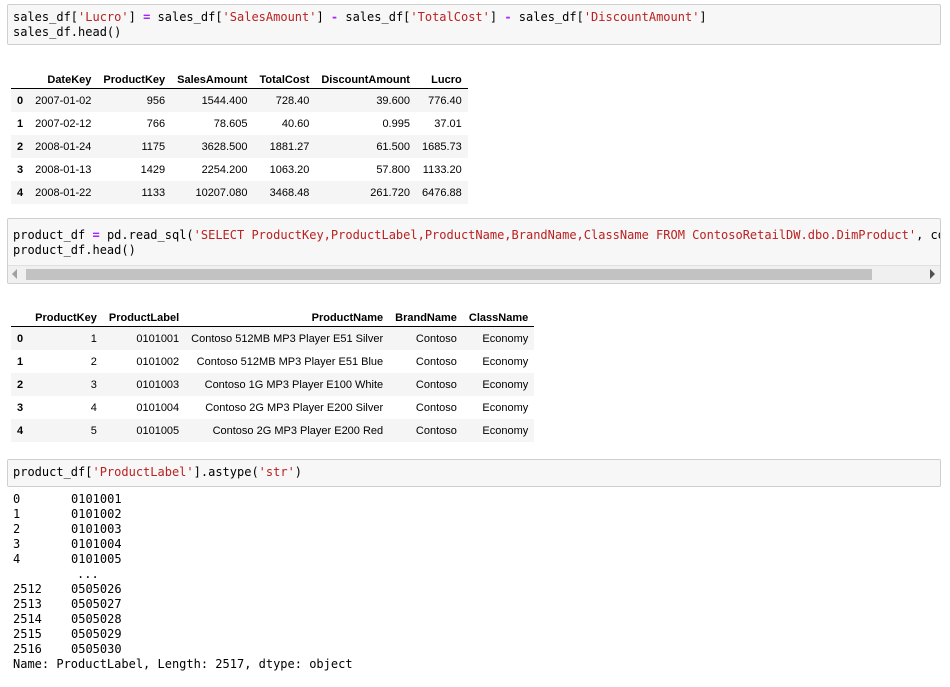  What do you see at coordinates (224, 169) in the screenshot?
I see `table-cell: 2254.200` at bounding box center [224, 169].